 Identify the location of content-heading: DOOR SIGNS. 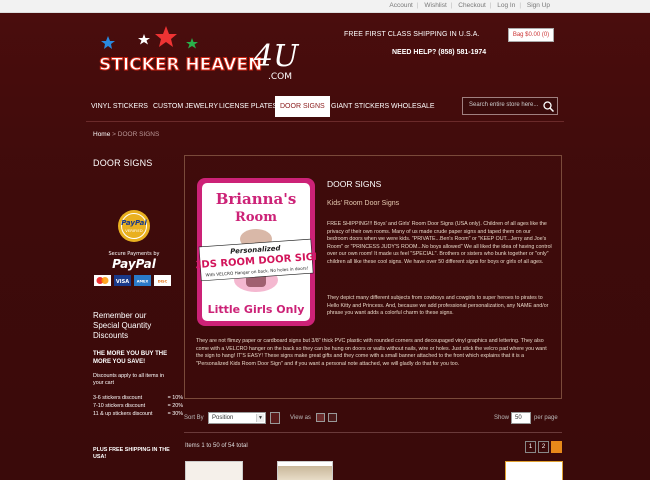
(354, 184).